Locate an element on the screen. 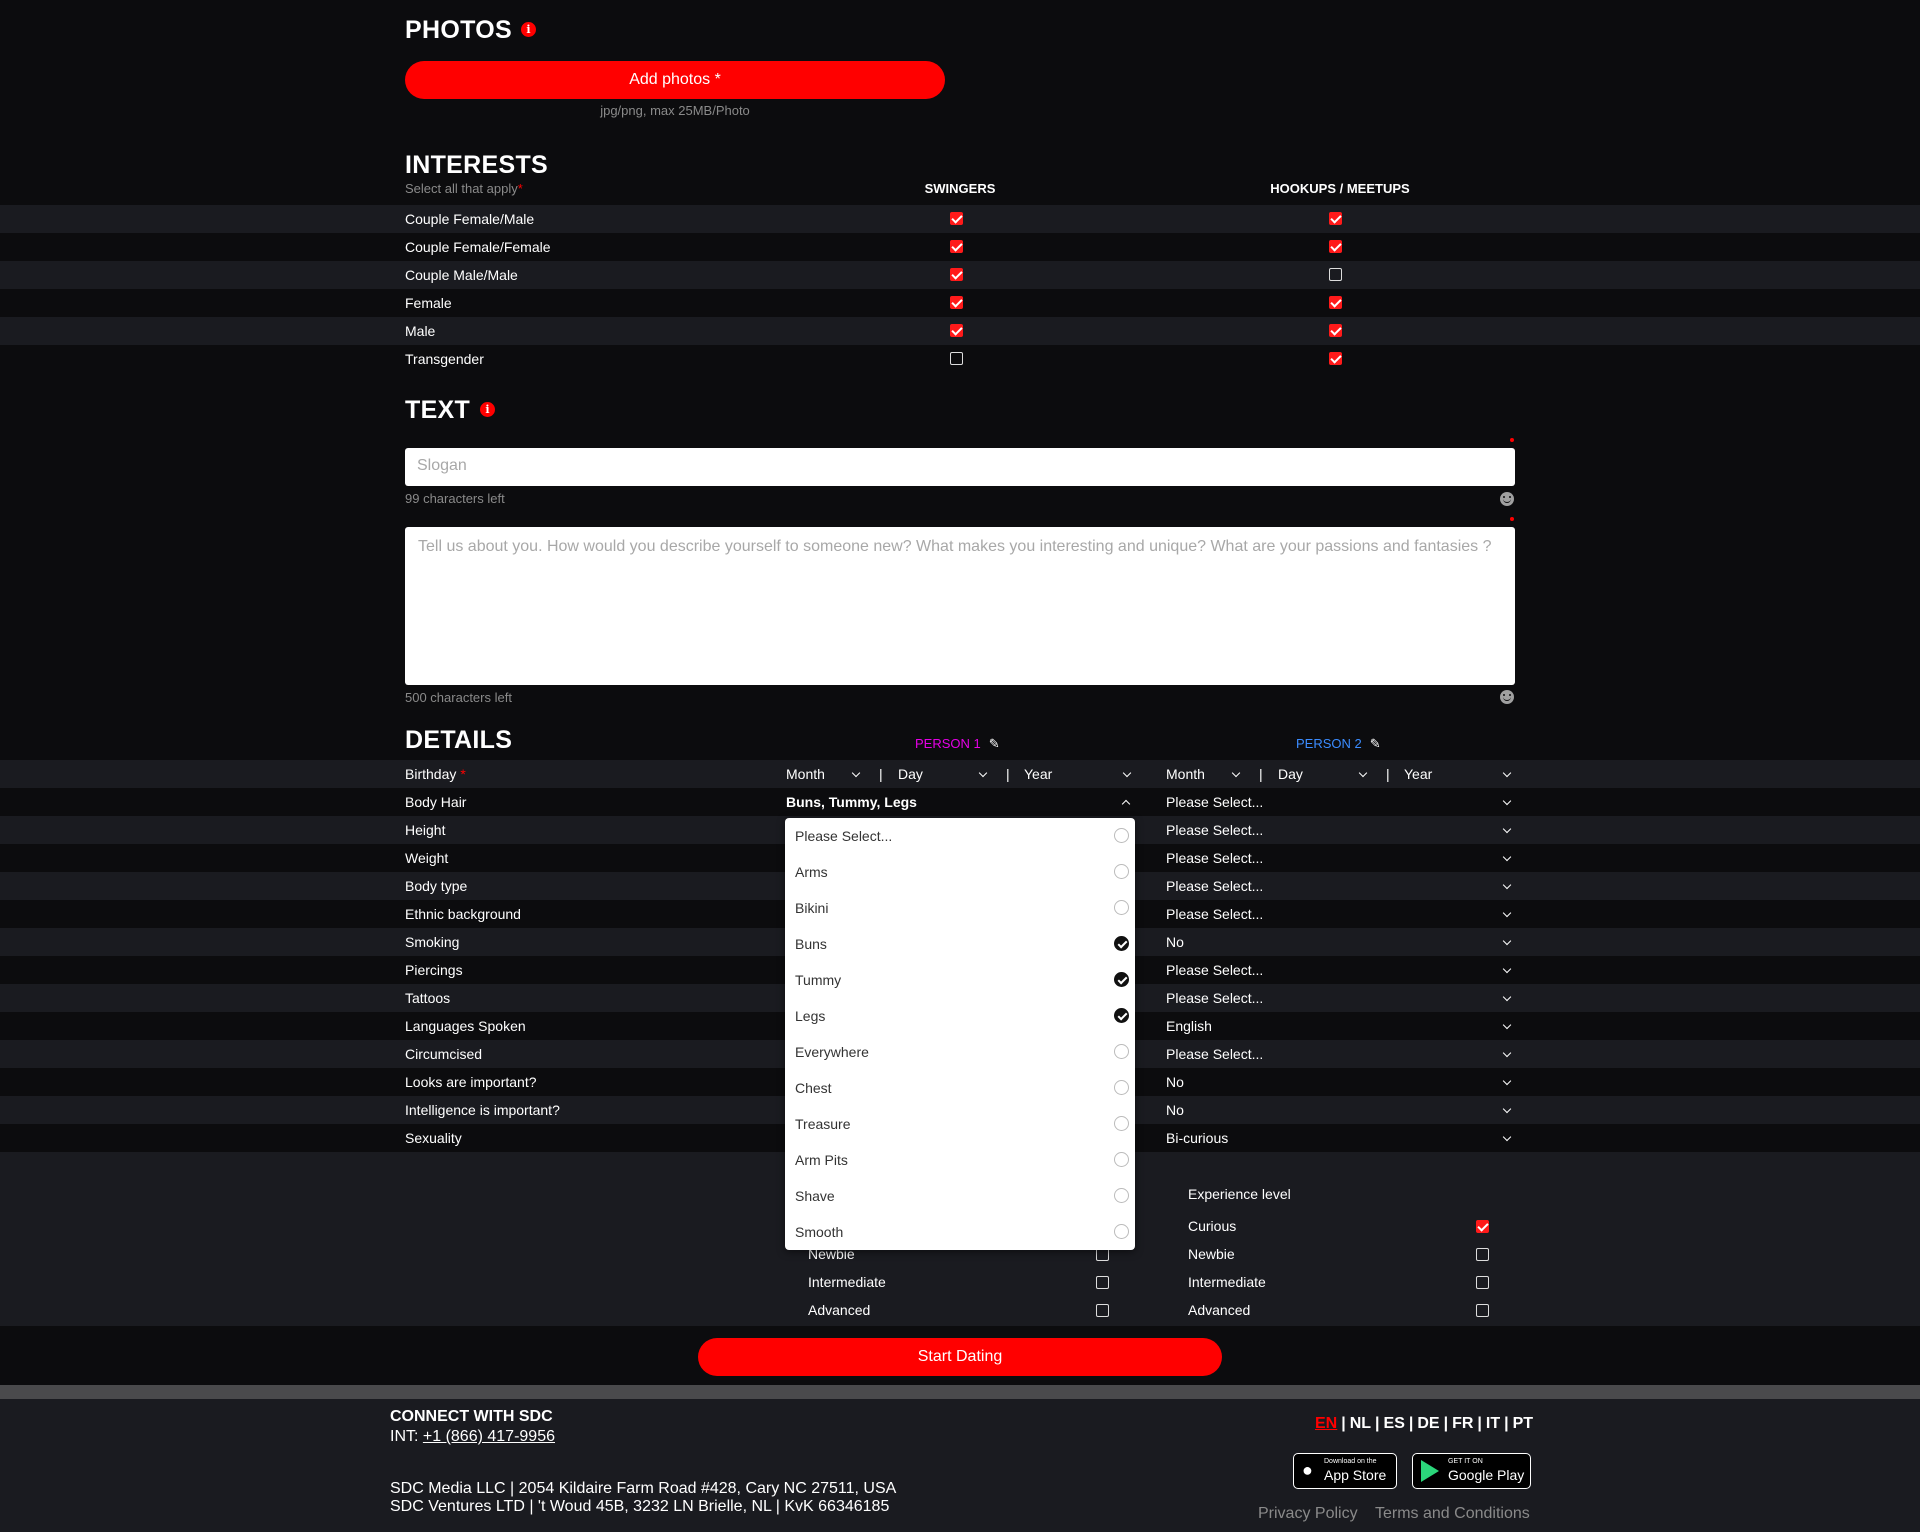 Image resolution: width=1920 pixels, height=1532 pixels. language-it: IT is located at coordinates (1493, 1423).